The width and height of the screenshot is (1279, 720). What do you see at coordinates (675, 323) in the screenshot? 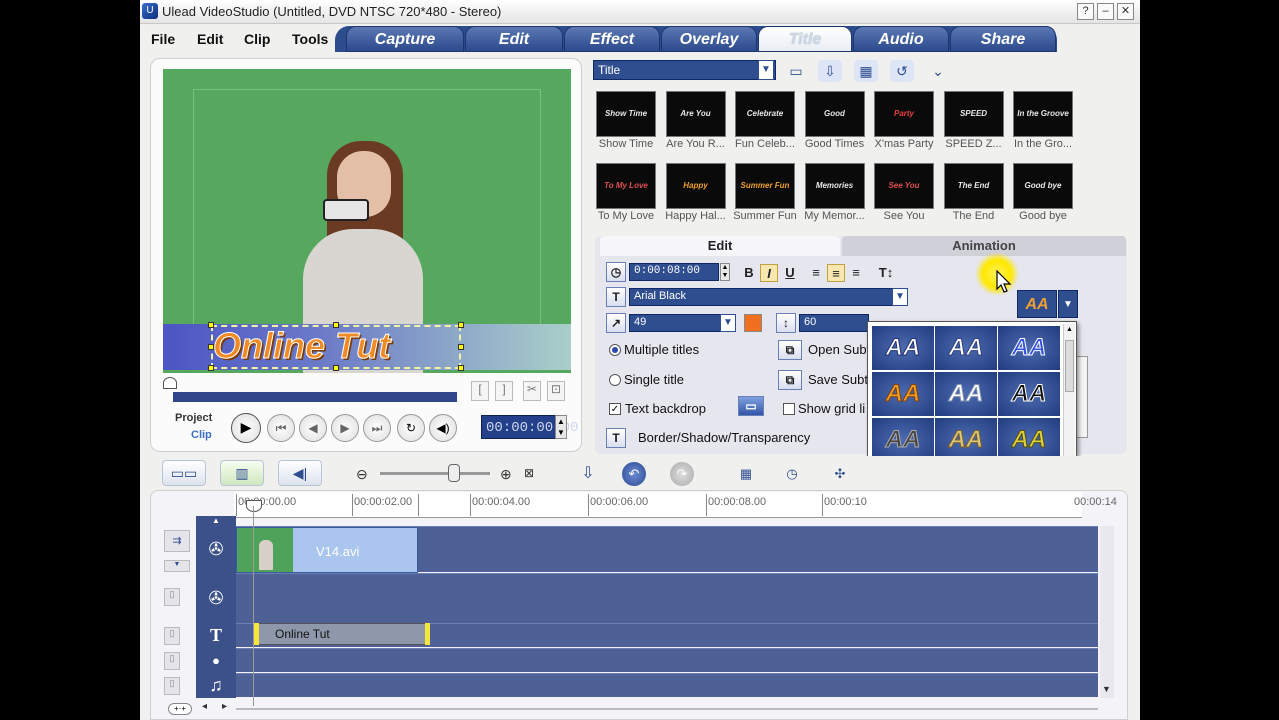
I see `font-size-select: 49` at bounding box center [675, 323].